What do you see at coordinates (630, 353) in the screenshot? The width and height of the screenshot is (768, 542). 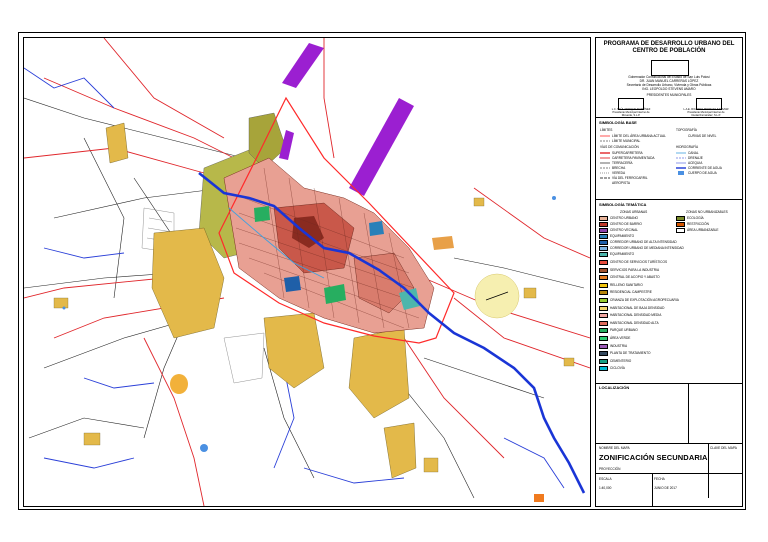 I see `land-use-label: PLANTA DE TRATAMIENTO` at bounding box center [630, 353].